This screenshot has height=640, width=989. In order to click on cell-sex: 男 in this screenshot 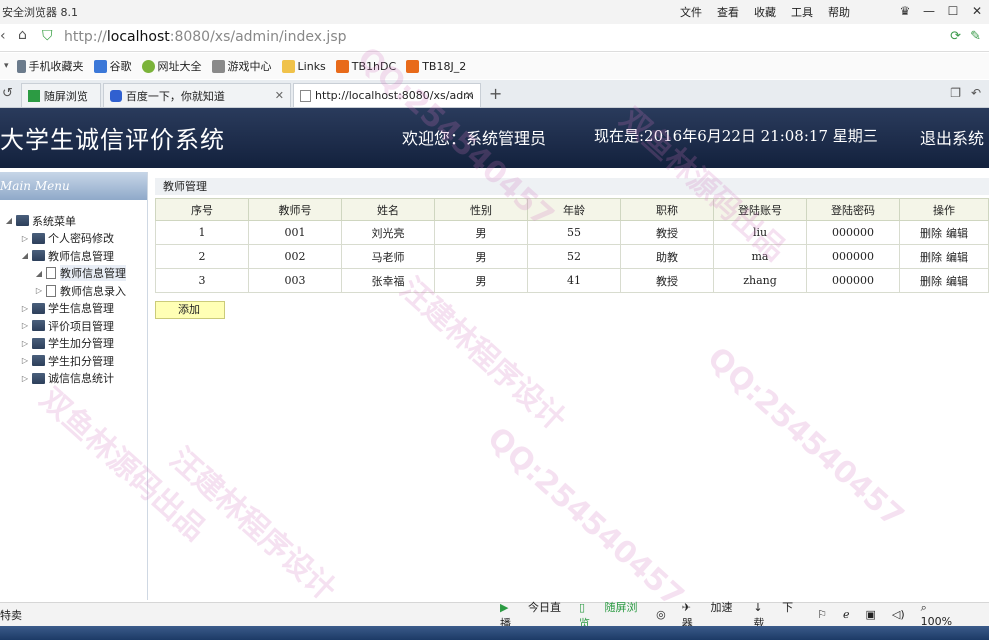, I will do `click(481, 256)`.